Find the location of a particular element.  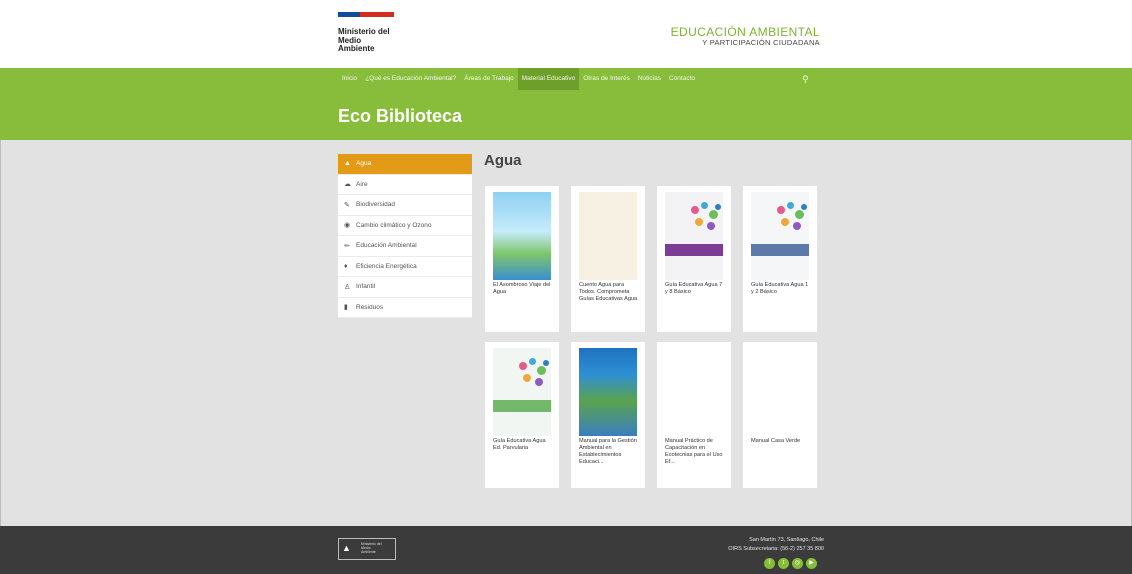

child-icon: ♙ is located at coordinates (347, 287).